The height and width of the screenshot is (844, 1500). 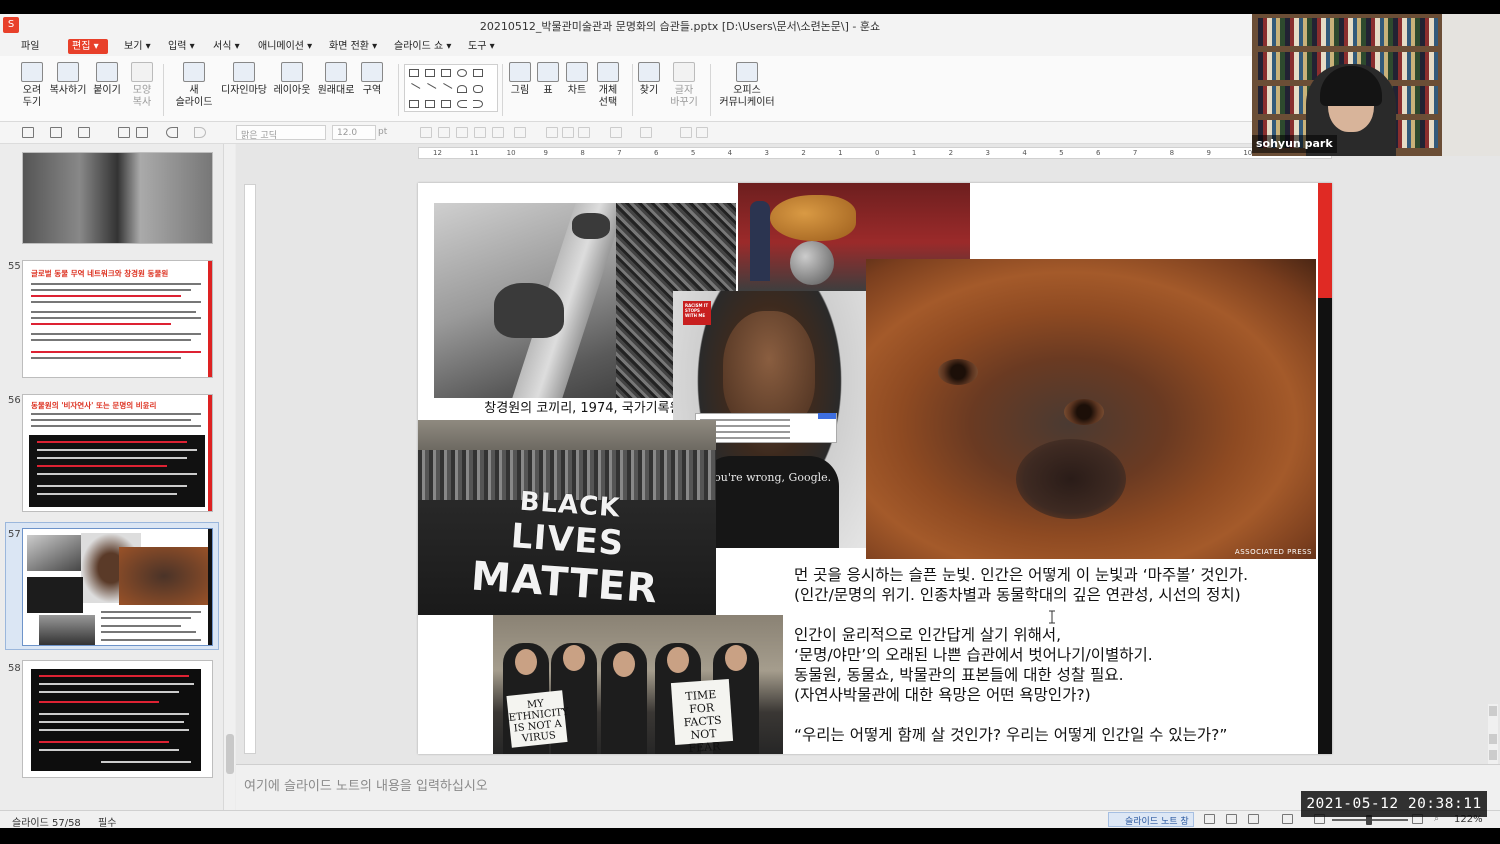 I want to click on section-button: 구역, so click(x=372, y=90).